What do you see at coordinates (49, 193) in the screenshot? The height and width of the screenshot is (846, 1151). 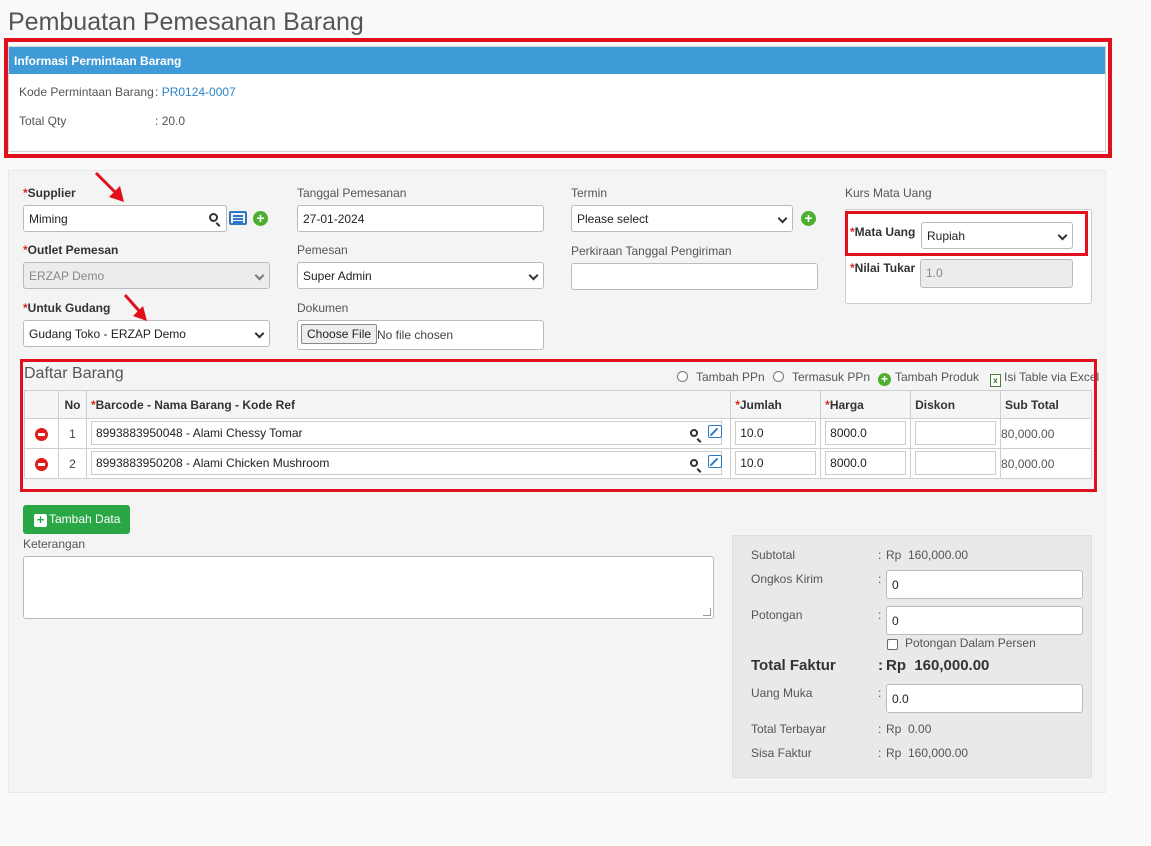 I see `supplier-label: *Supplier` at bounding box center [49, 193].